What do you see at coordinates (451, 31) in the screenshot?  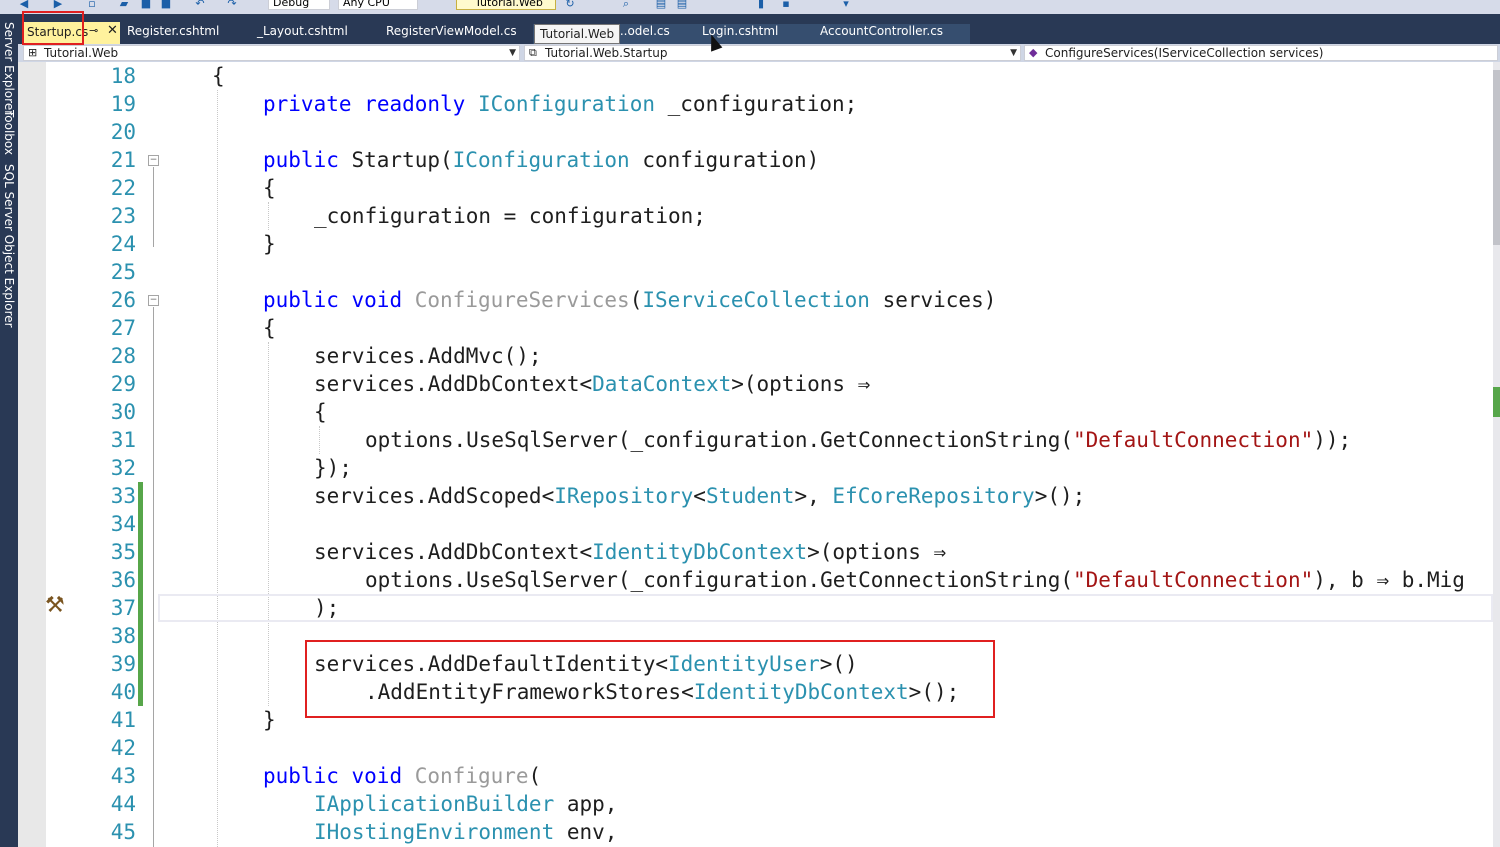 I see `tab-registerviewmodel-cs: RegisterViewModel.cs` at bounding box center [451, 31].